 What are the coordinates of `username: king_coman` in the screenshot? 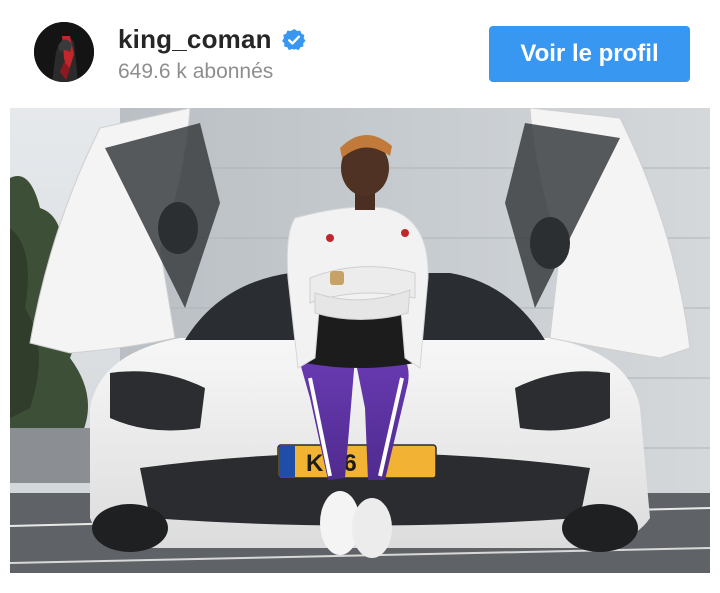 It's located at (195, 39).